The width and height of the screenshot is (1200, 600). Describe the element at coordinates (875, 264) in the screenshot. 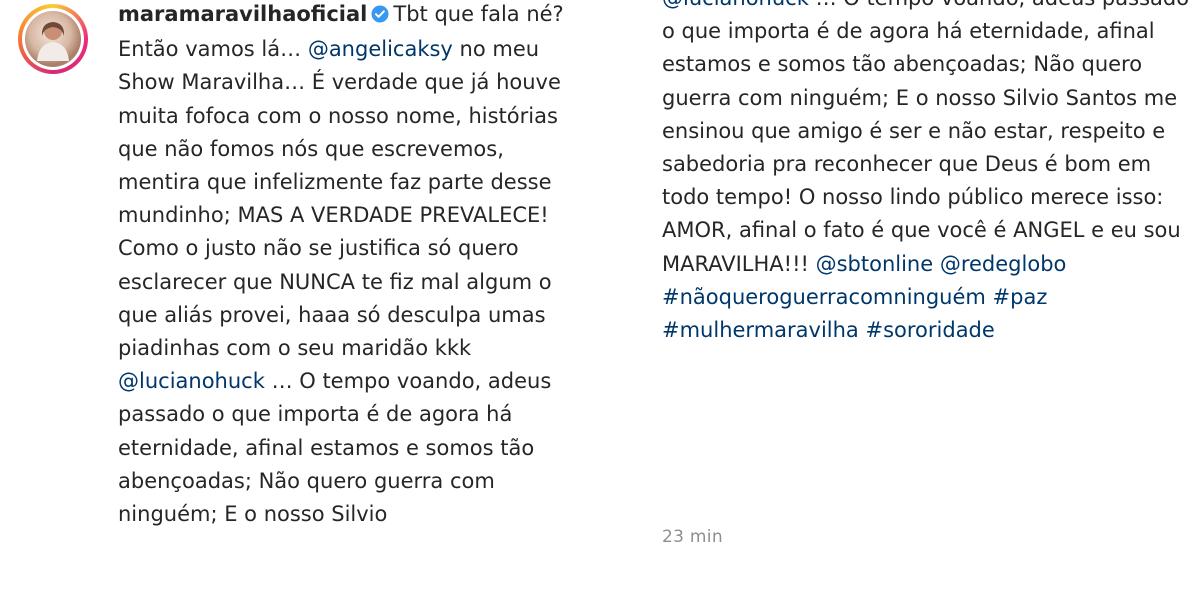

I see `mention-link: @sbtonline` at that location.